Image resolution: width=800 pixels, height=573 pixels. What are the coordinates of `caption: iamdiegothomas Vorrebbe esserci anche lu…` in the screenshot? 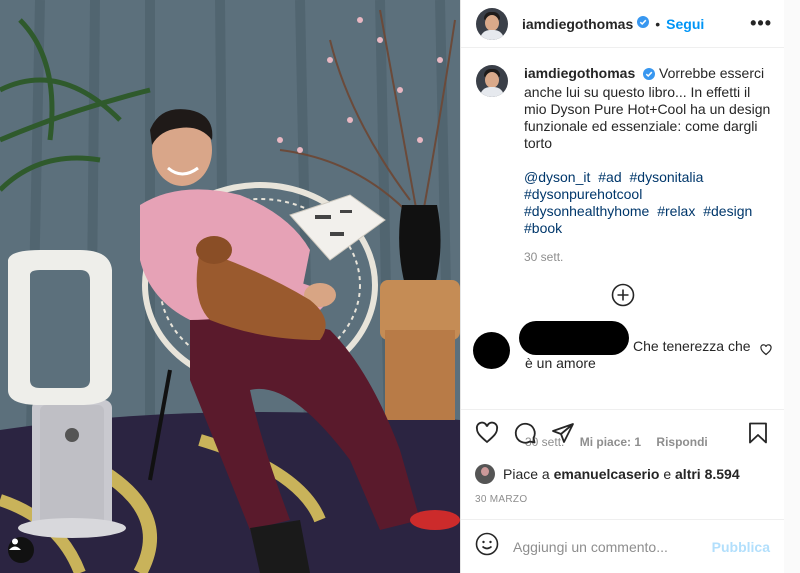 It's located at (624, 165).